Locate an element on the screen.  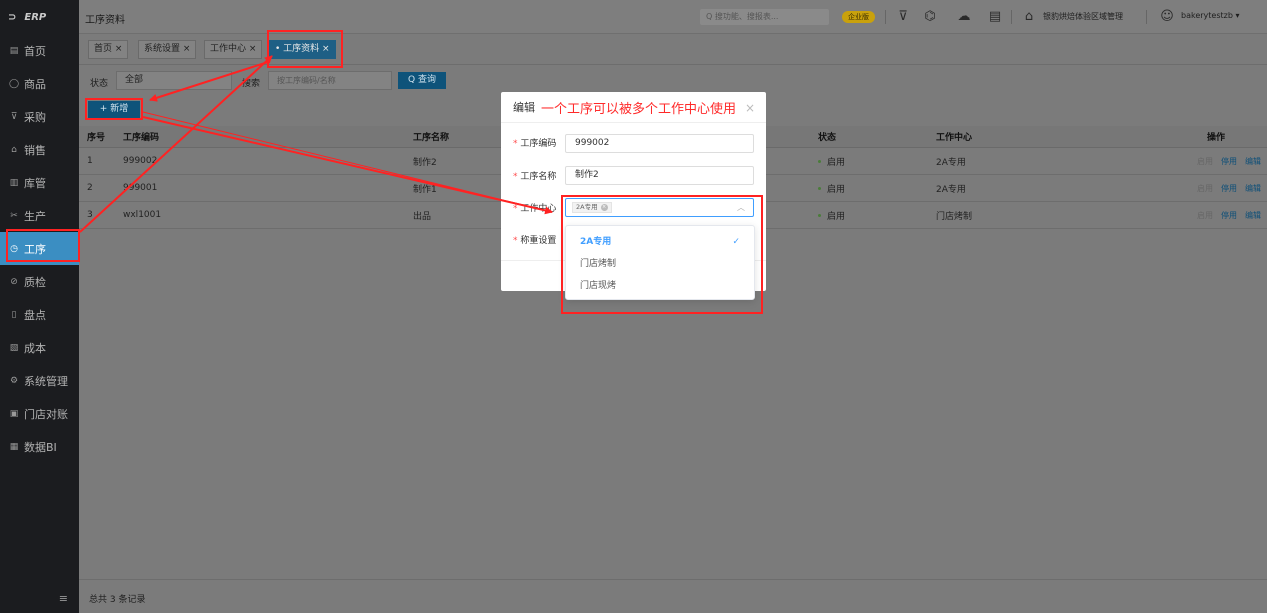
arrow-add-to-dropdown is located at coordinates (347, 165).